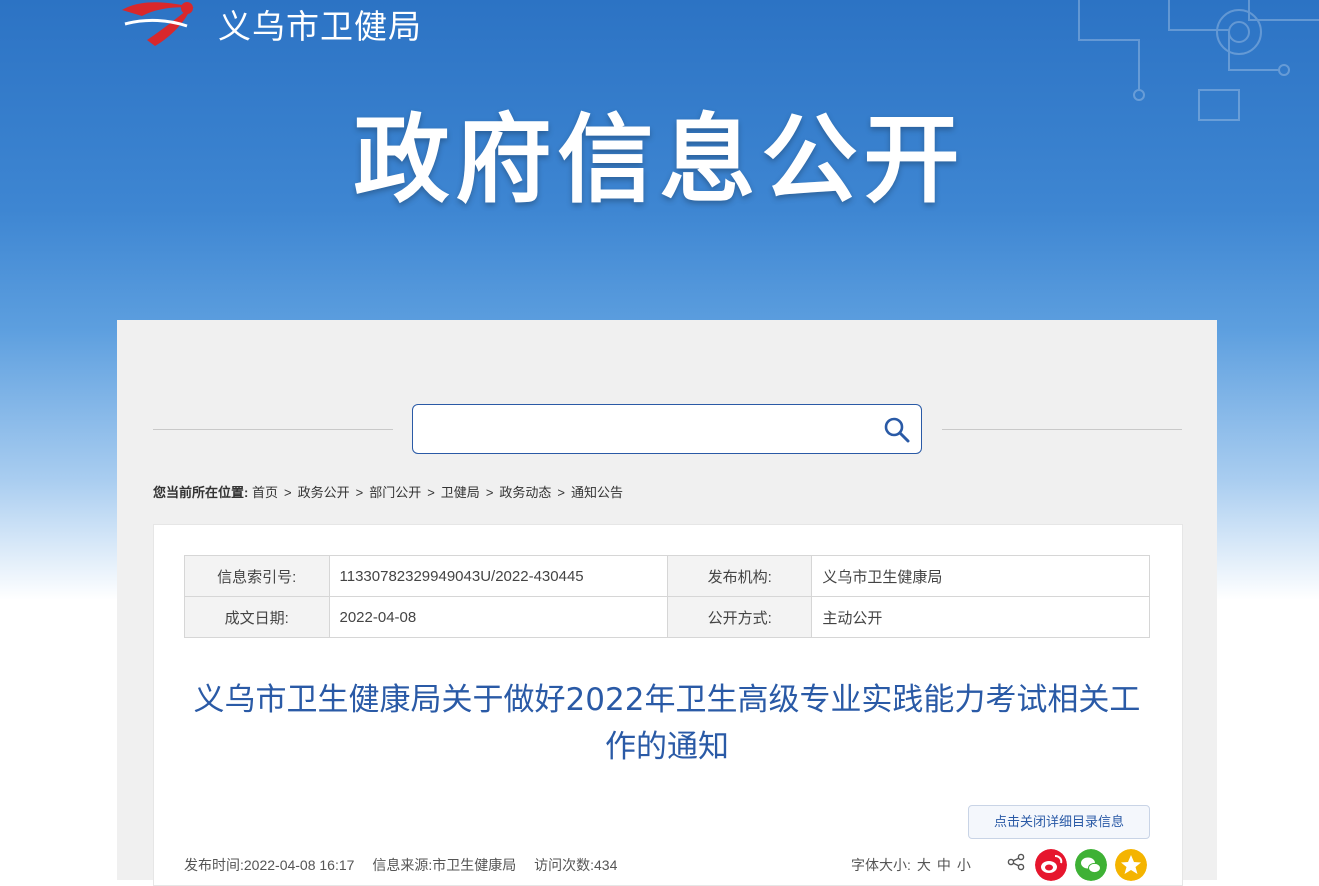 This screenshot has width=1319, height=886. Describe the element at coordinates (739, 576) in the screenshot. I see `publisher-label: 发布机构:` at that location.